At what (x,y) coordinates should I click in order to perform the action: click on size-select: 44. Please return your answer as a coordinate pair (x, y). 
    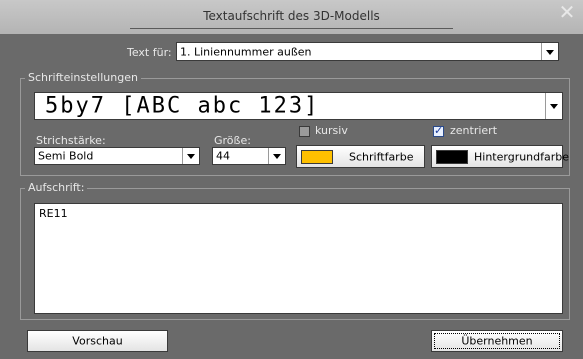
    Looking at the image, I should click on (249, 156).